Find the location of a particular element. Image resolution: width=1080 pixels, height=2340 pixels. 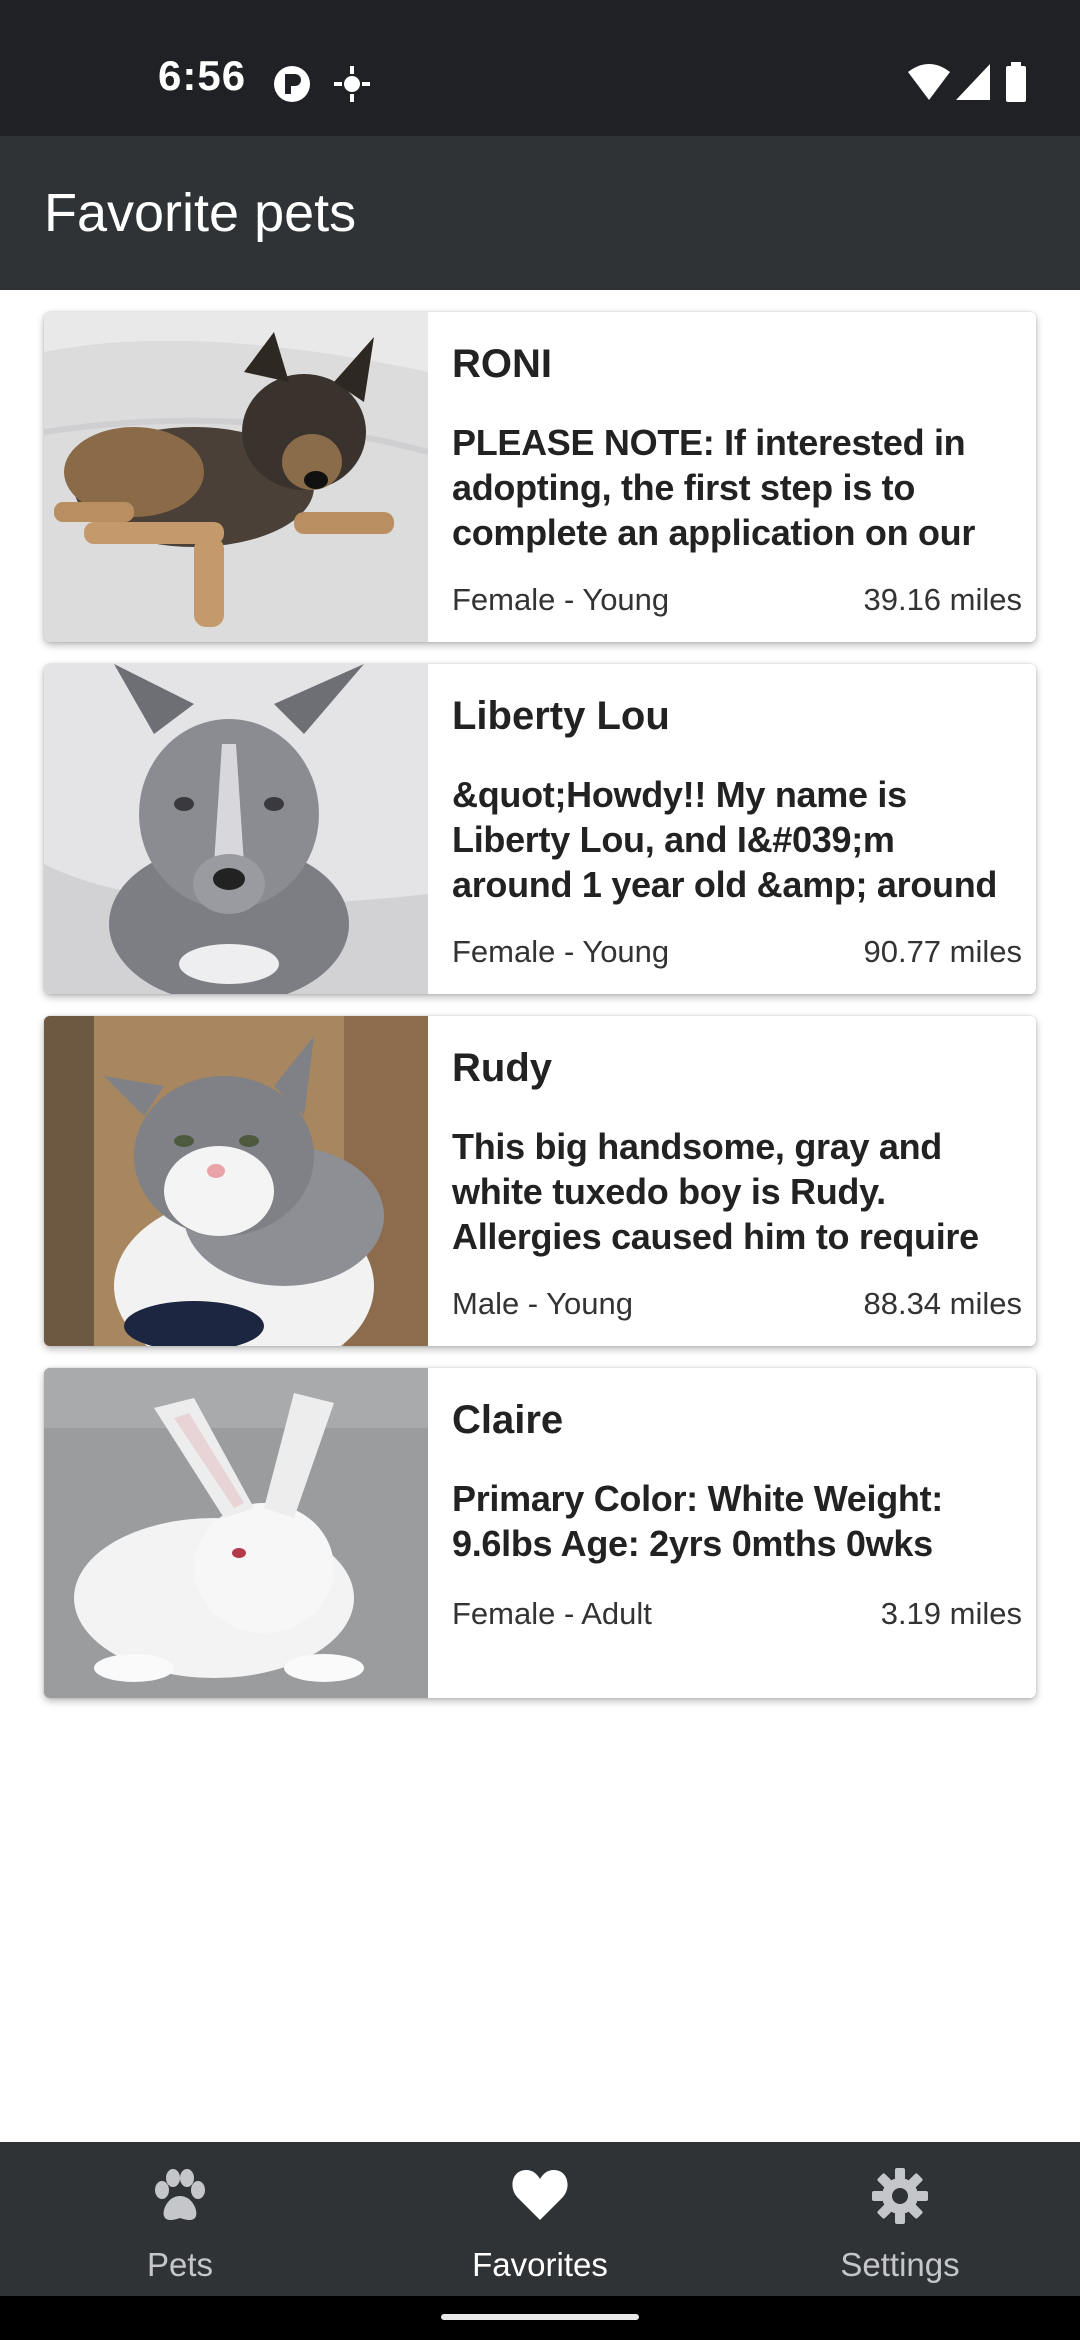

rabbit-photo is located at coordinates (236, 1533).